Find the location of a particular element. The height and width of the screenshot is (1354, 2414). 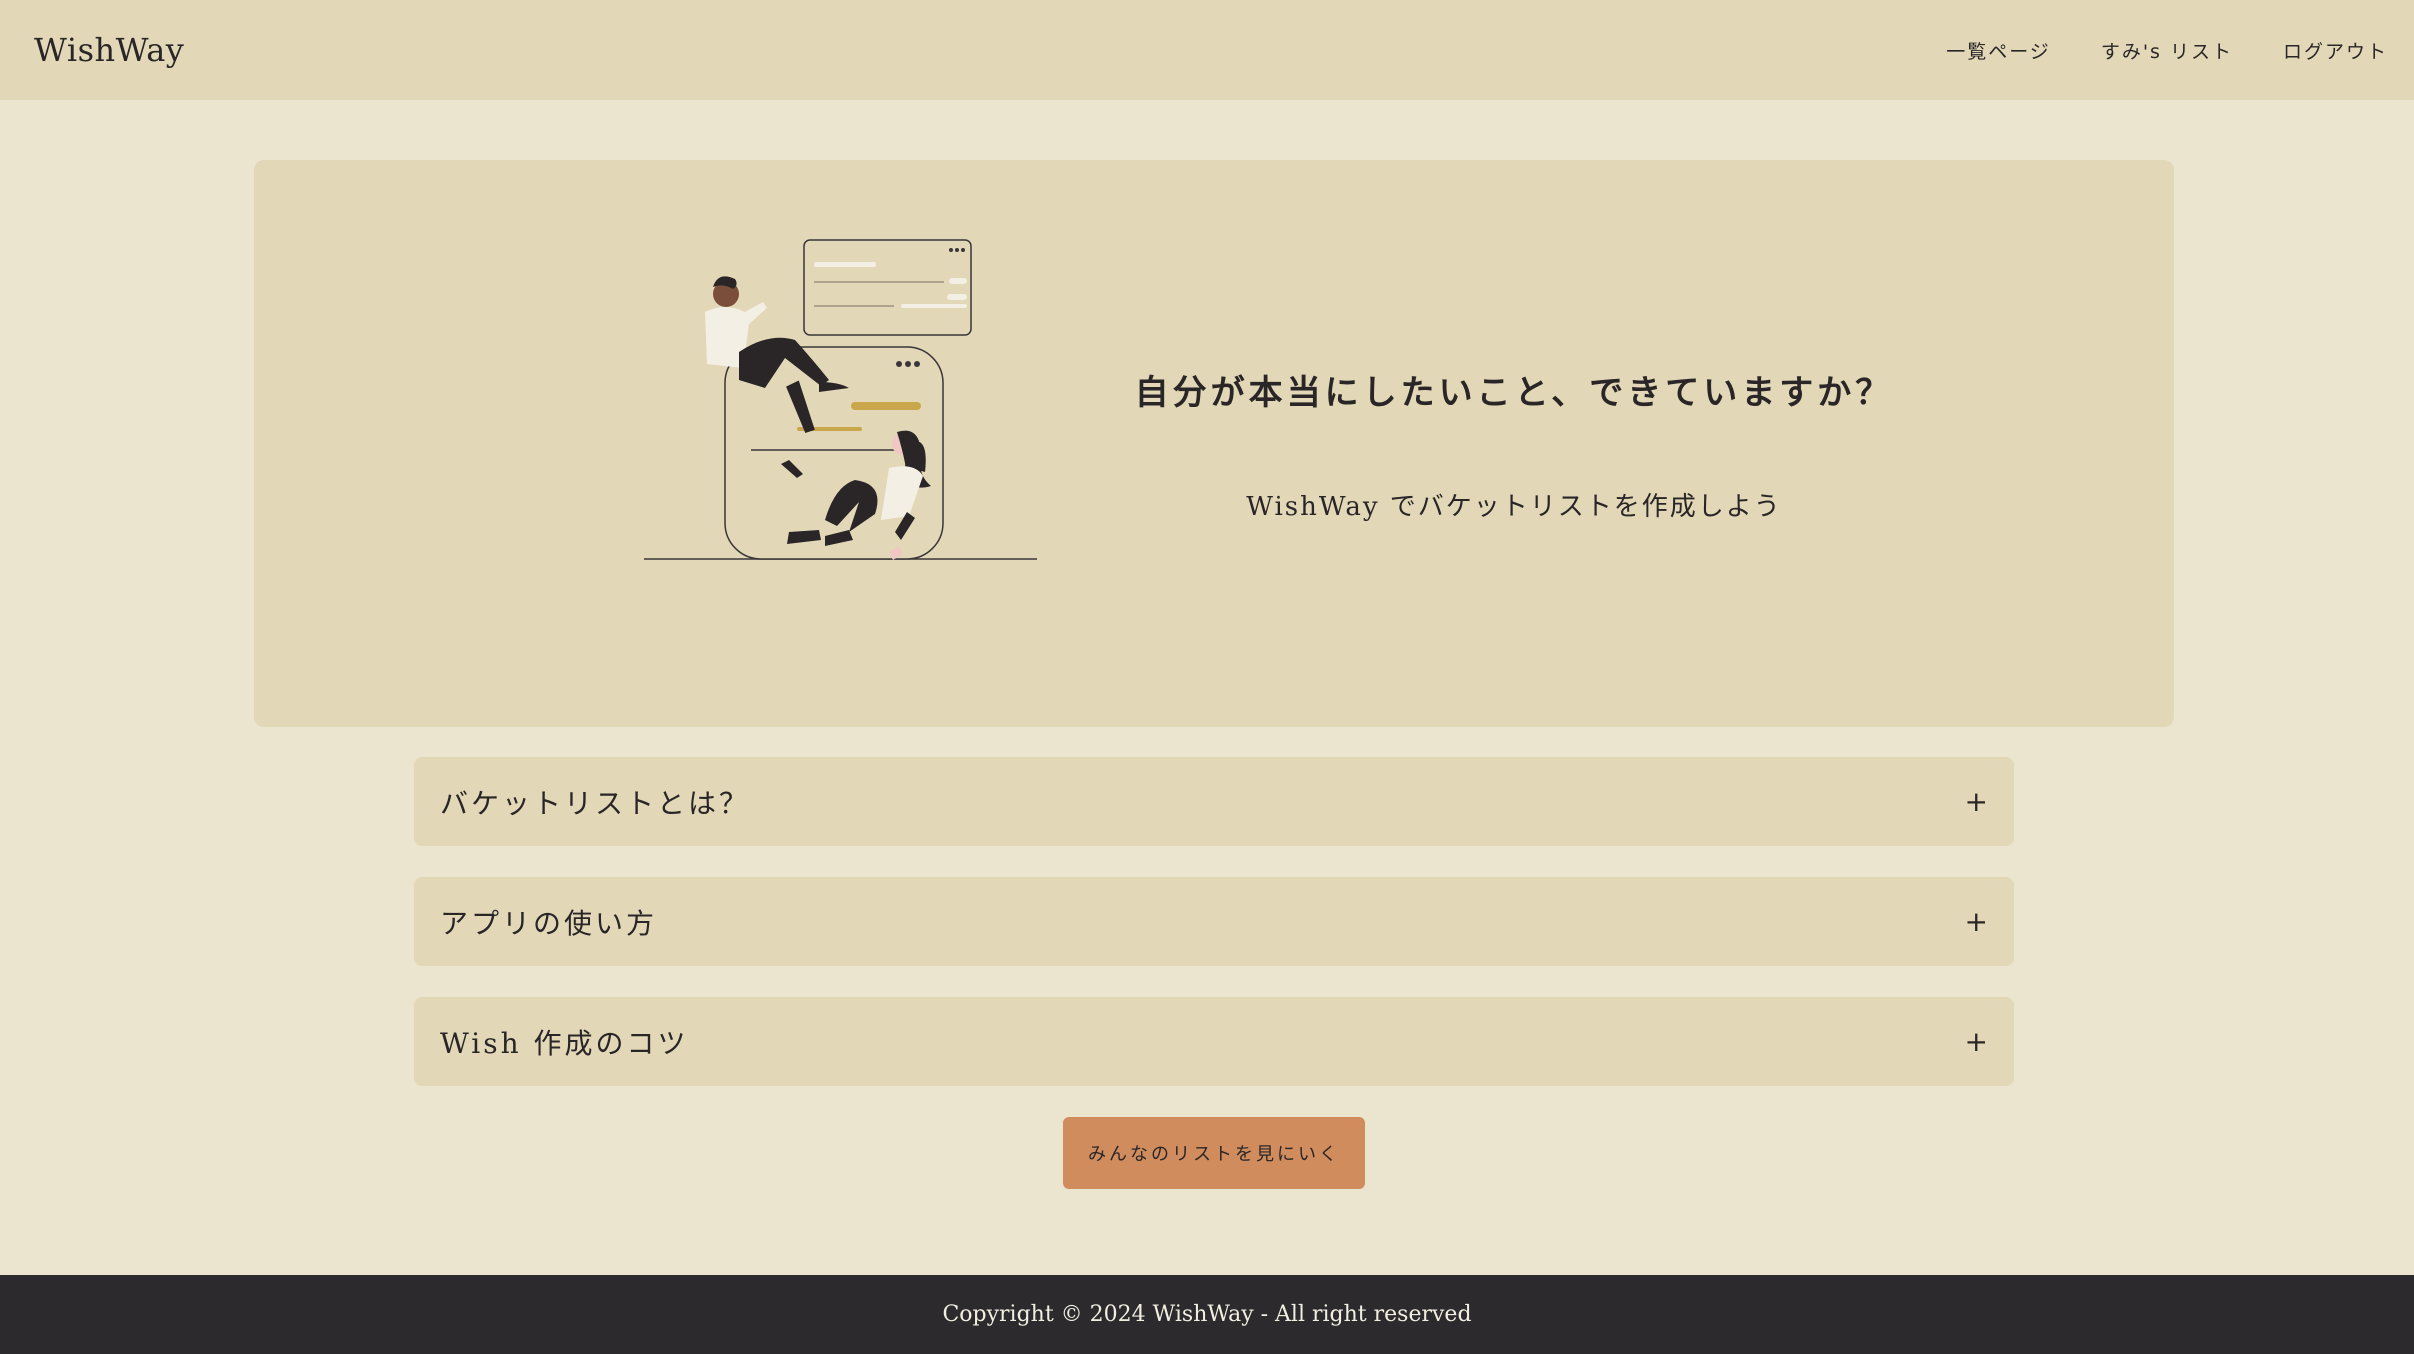

nav-link-my-list: すみ's リスト is located at coordinates (2167, 50).